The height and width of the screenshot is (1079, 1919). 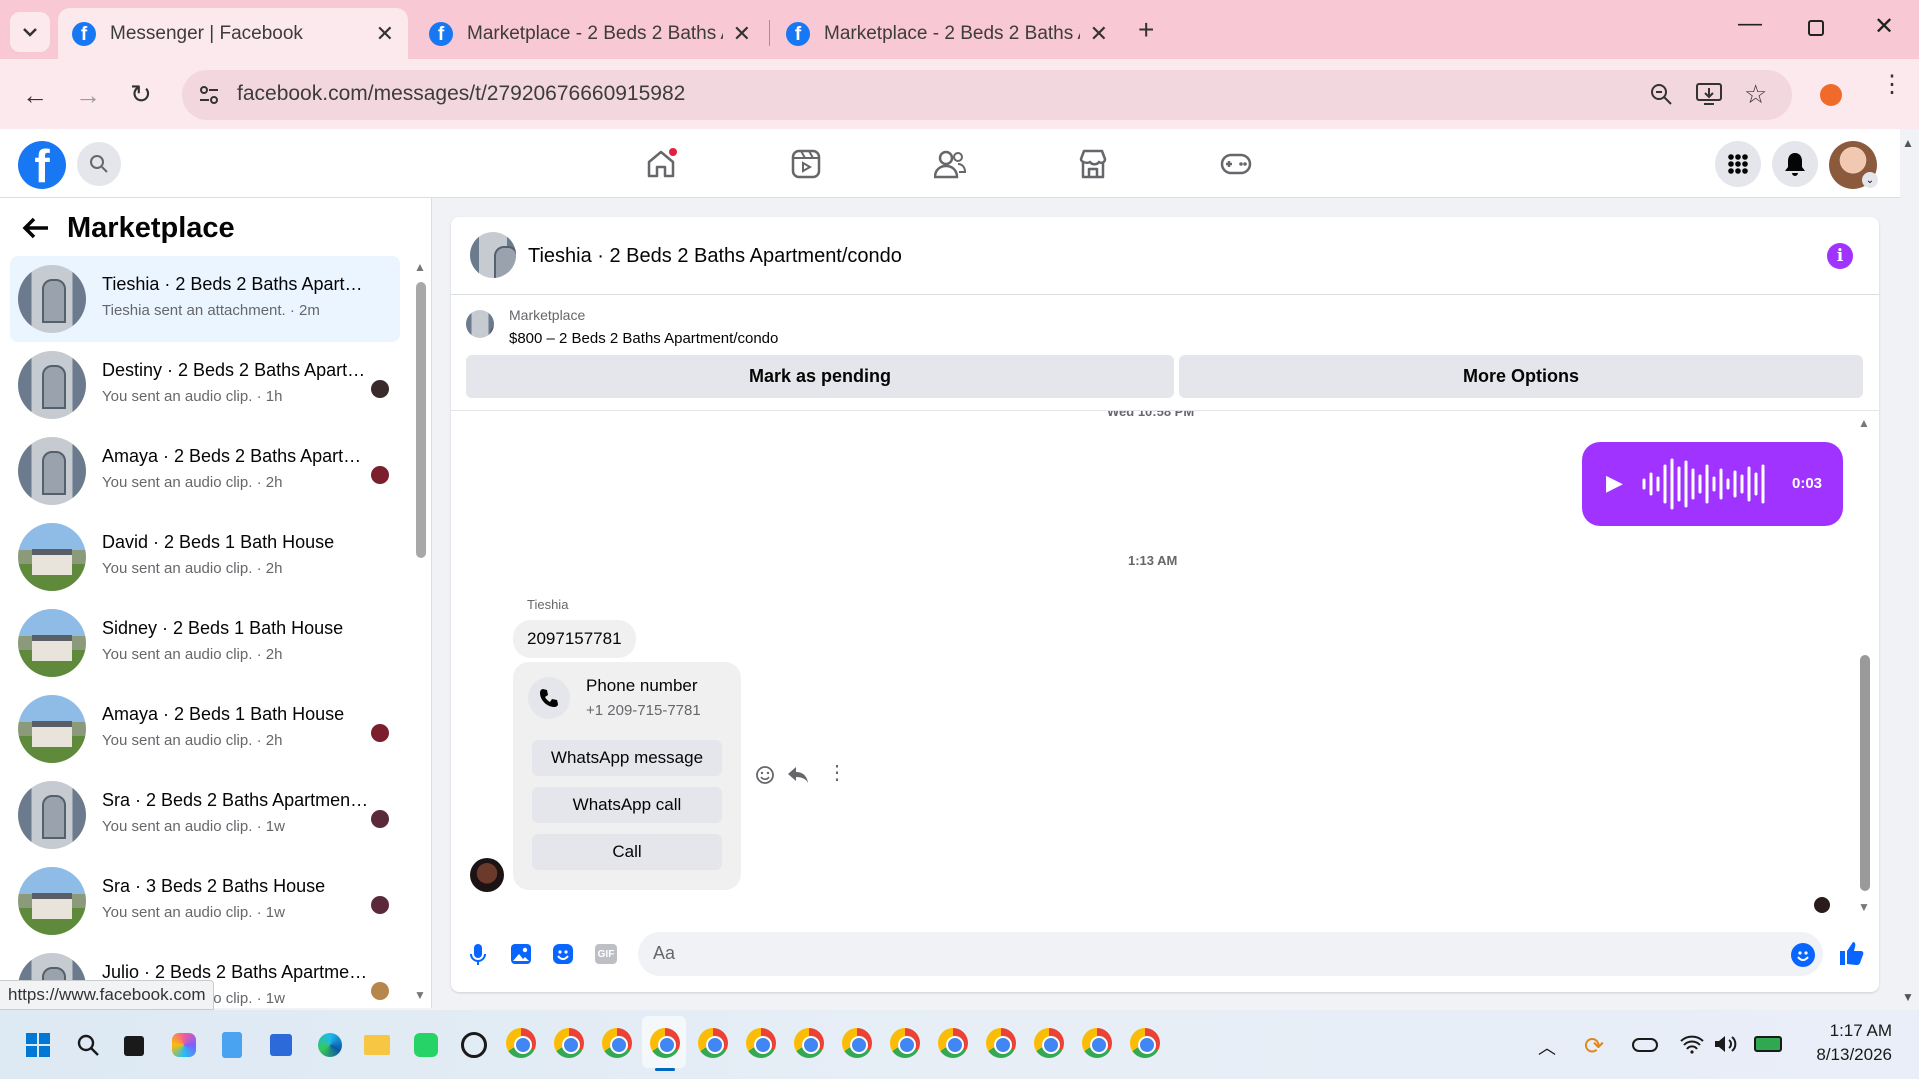 What do you see at coordinates (606, 954) in the screenshot?
I see `gif-icon: GIF` at bounding box center [606, 954].